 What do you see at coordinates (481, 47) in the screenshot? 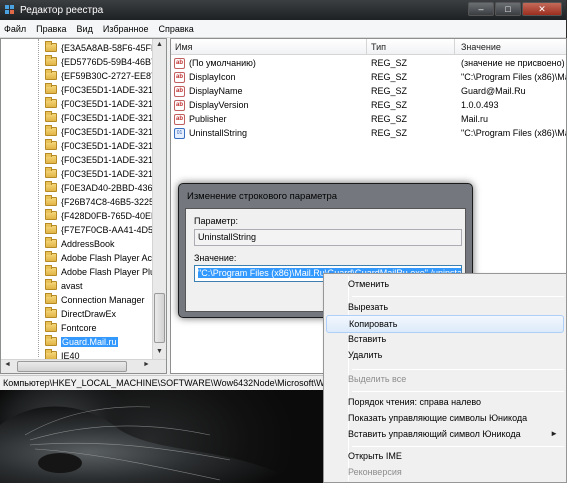
I see `column-header-value: Значение` at bounding box center [481, 47].